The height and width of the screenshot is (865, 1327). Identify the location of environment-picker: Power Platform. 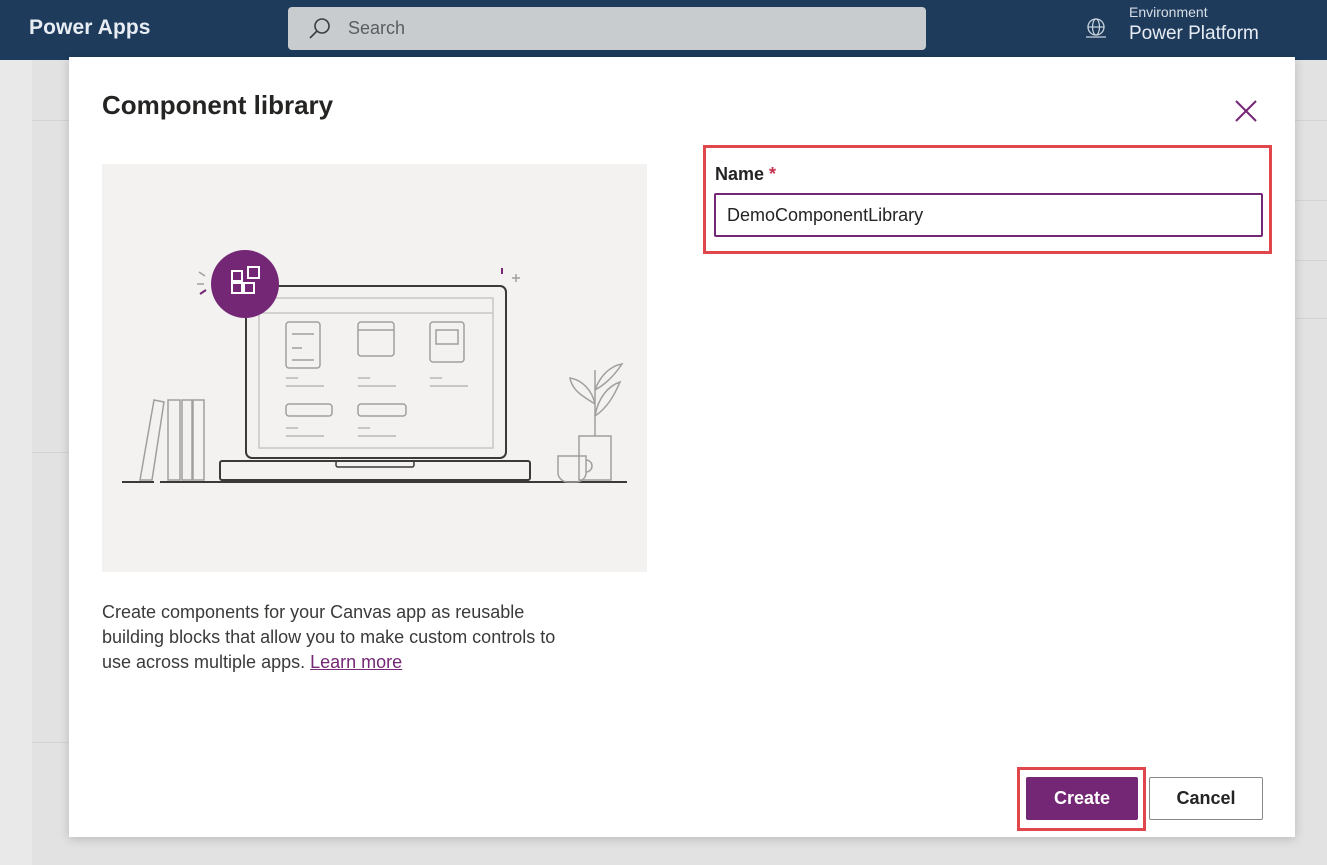
(1194, 34).